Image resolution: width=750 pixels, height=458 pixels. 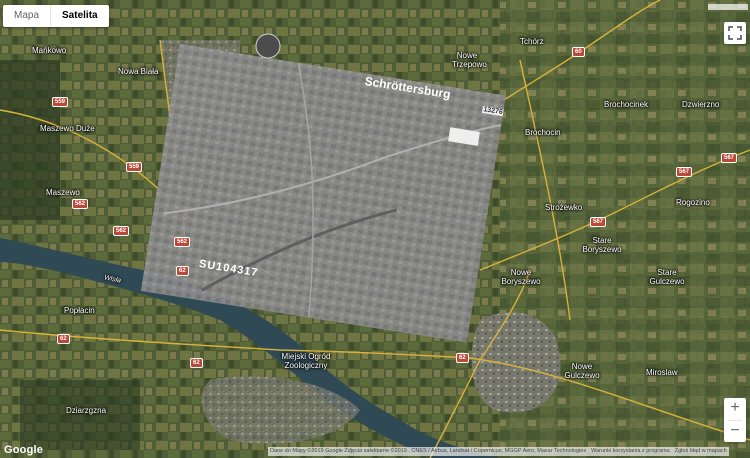 What do you see at coordinates (582, 371) in the screenshot?
I see `place-label: Nowe Gulczewo` at bounding box center [582, 371].